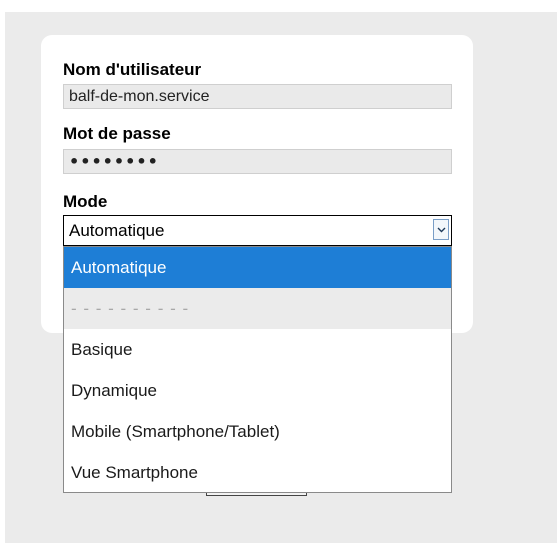 This screenshot has height=543, width=557. What do you see at coordinates (257, 431) in the screenshot?
I see `mode-option-mobile: Mobile (Smartphone/Tablet)` at bounding box center [257, 431].